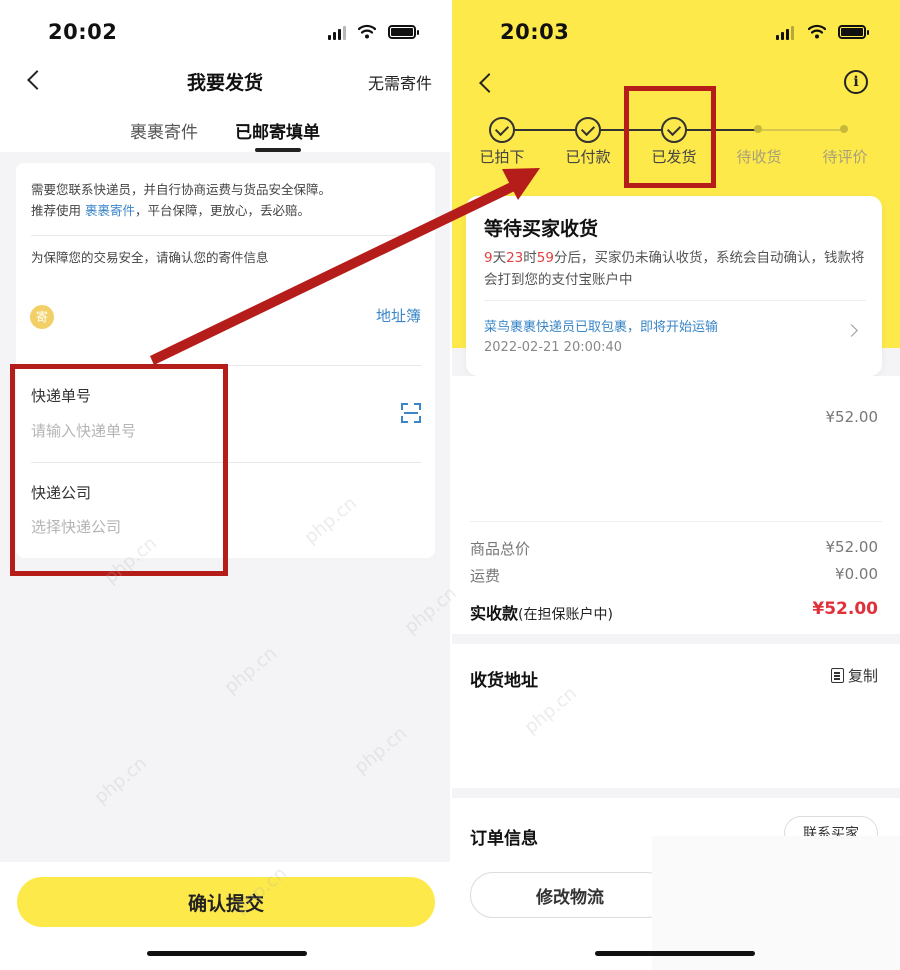 The image size is (900, 970). What do you see at coordinates (277, 130) in the screenshot?
I see `tab-mailed-fill-form: 已邮寄填单` at bounding box center [277, 130].